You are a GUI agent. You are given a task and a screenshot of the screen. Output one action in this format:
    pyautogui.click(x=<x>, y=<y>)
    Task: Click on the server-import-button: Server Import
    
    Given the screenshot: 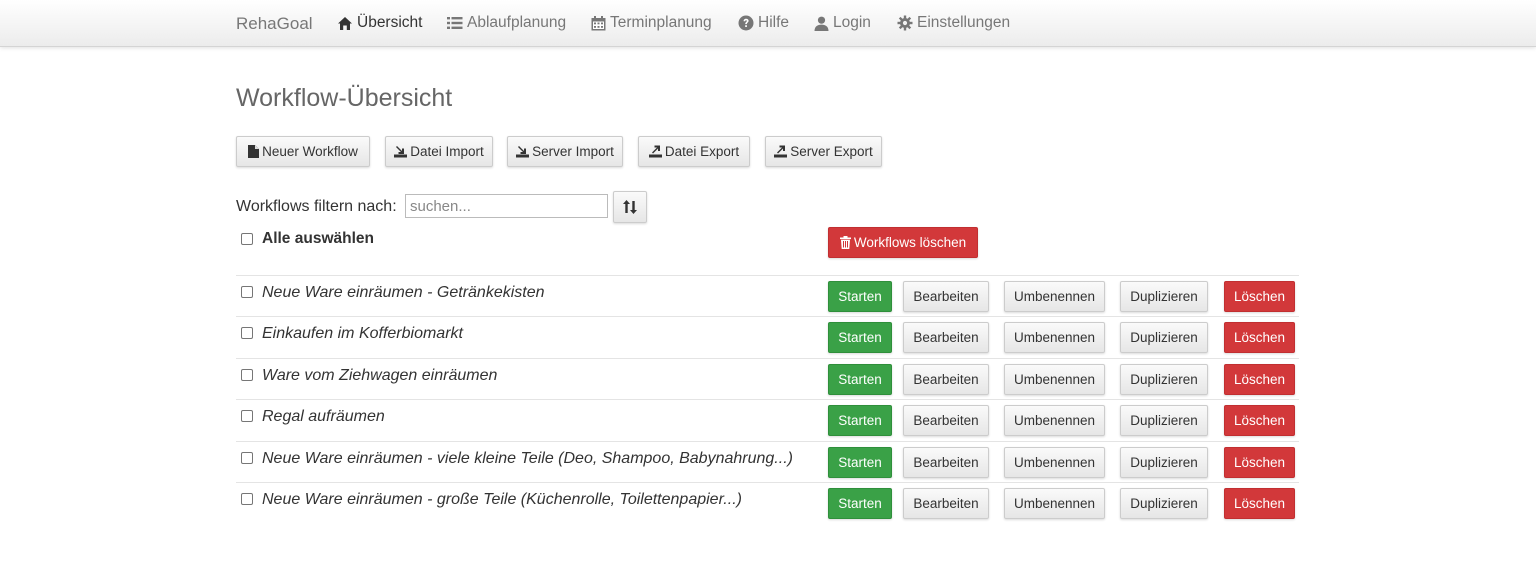 What is the action you would take?
    pyautogui.click(x=565, y=151)
    